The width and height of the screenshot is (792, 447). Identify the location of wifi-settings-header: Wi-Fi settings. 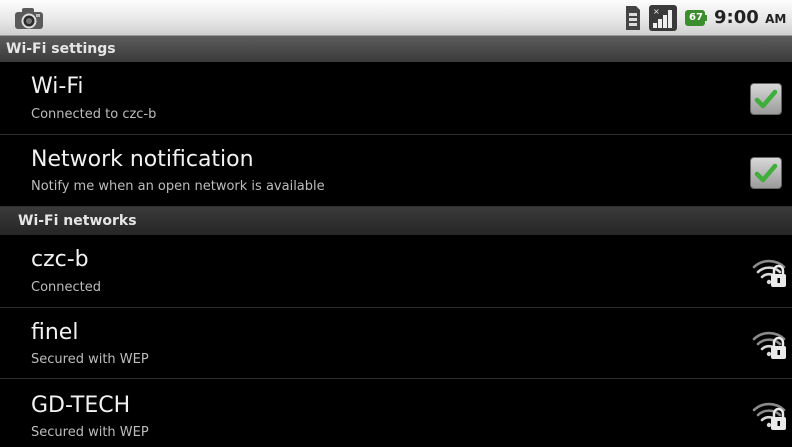
(396, 49).